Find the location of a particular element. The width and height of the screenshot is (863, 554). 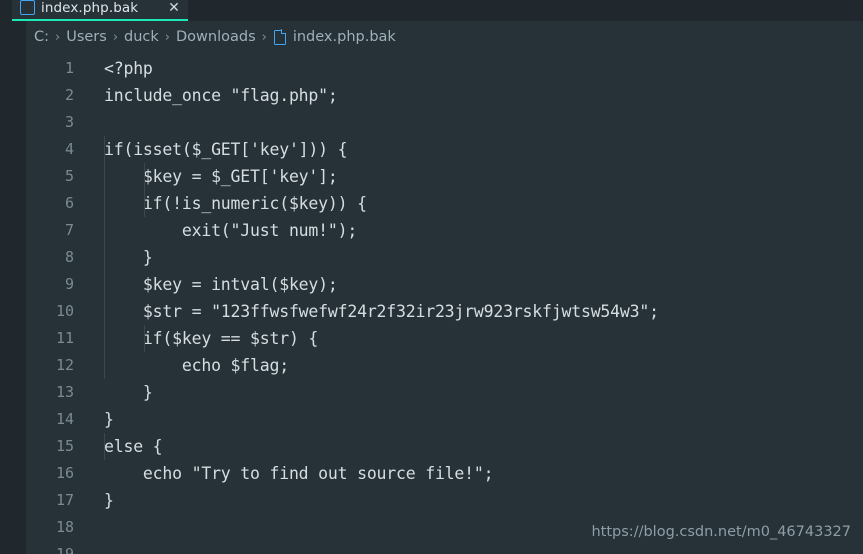

code-line: 7 exit("Just num!"); is located at coordinates (444, 230).